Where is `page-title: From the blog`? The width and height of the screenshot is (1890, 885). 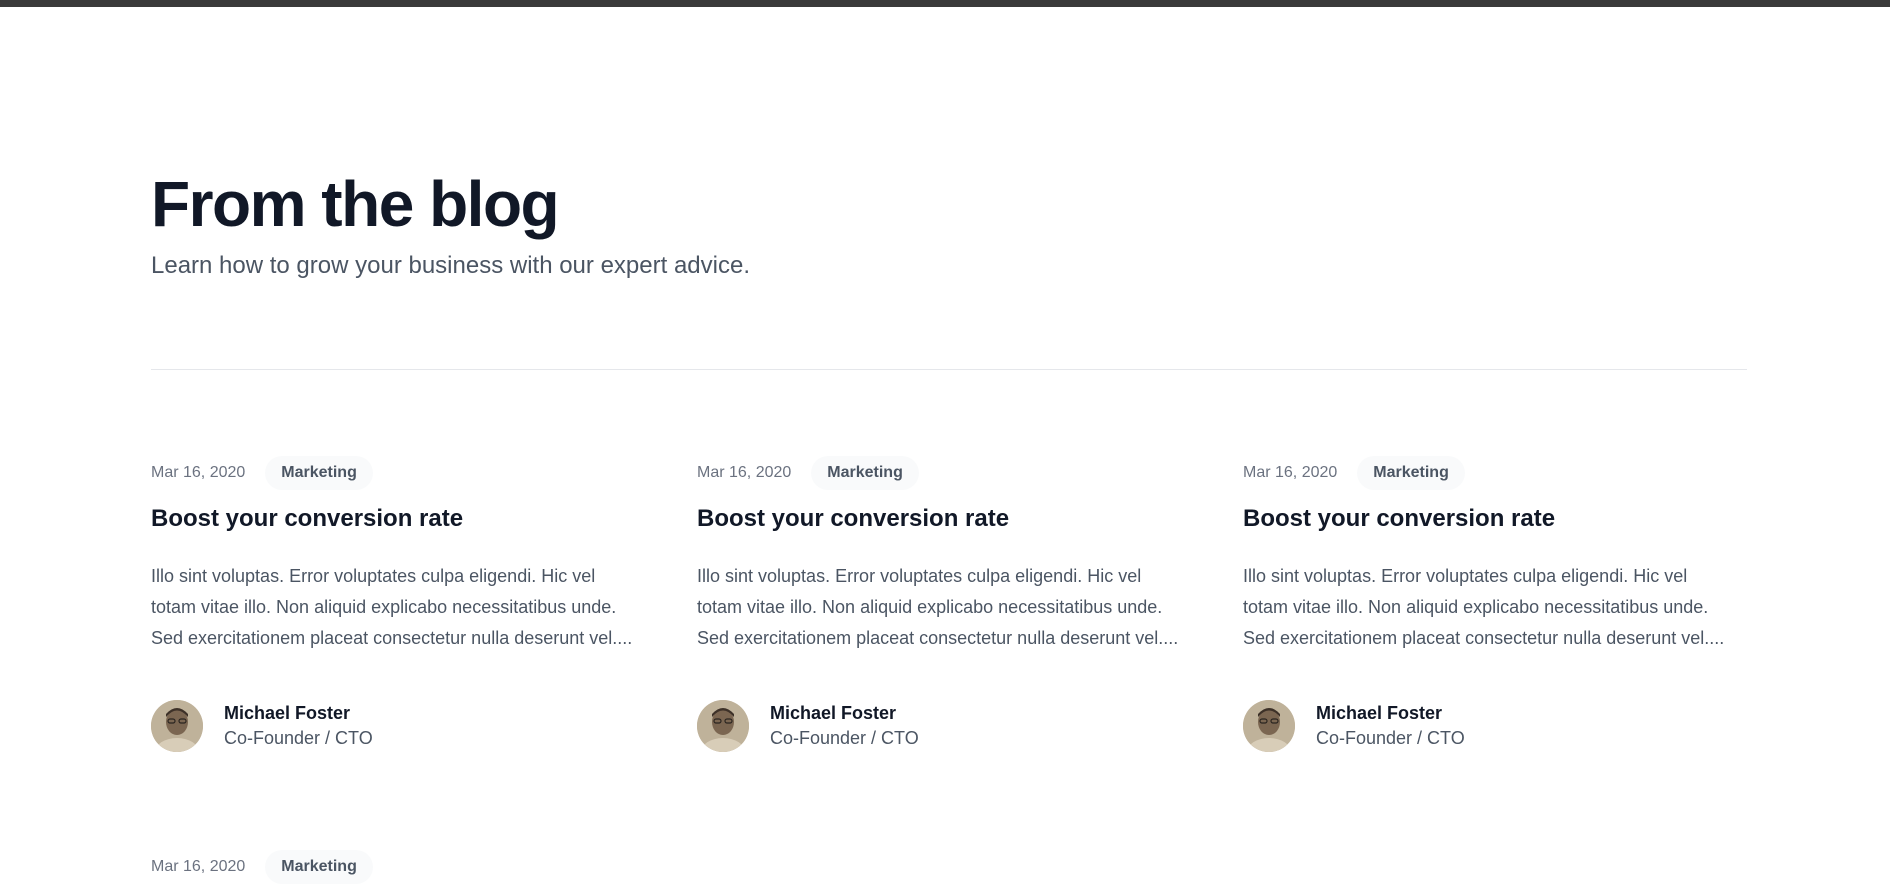 page-title: From the blog is located at coordinates (355, 204).